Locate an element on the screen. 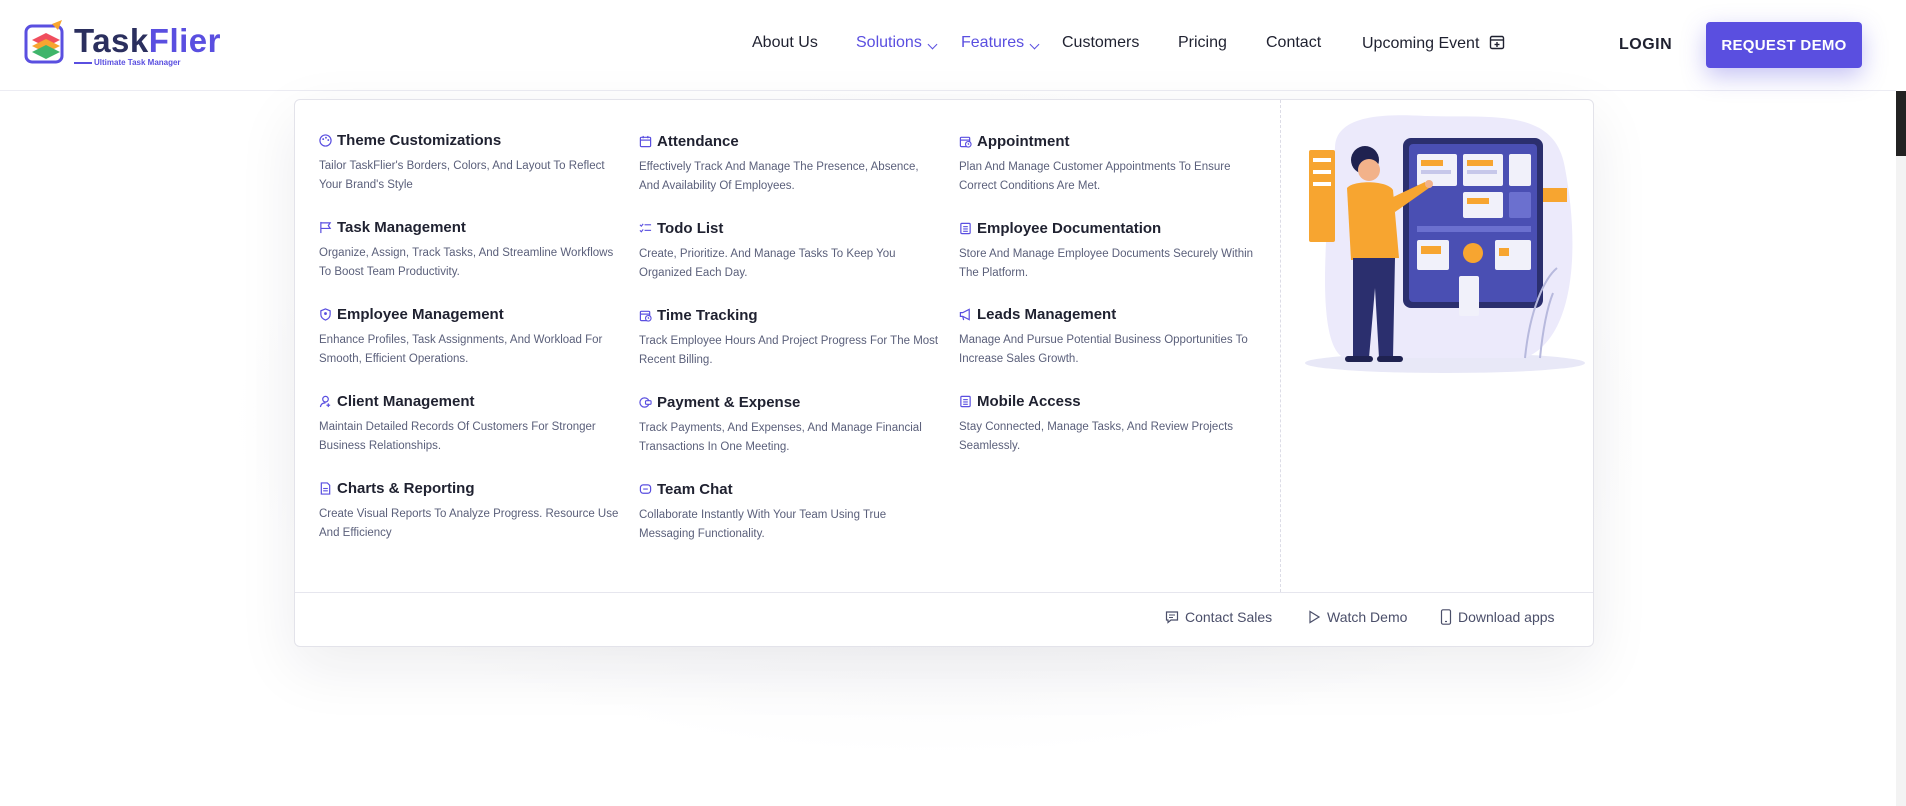  feature-title: Time Tracking is located at coordinates (707, 315).